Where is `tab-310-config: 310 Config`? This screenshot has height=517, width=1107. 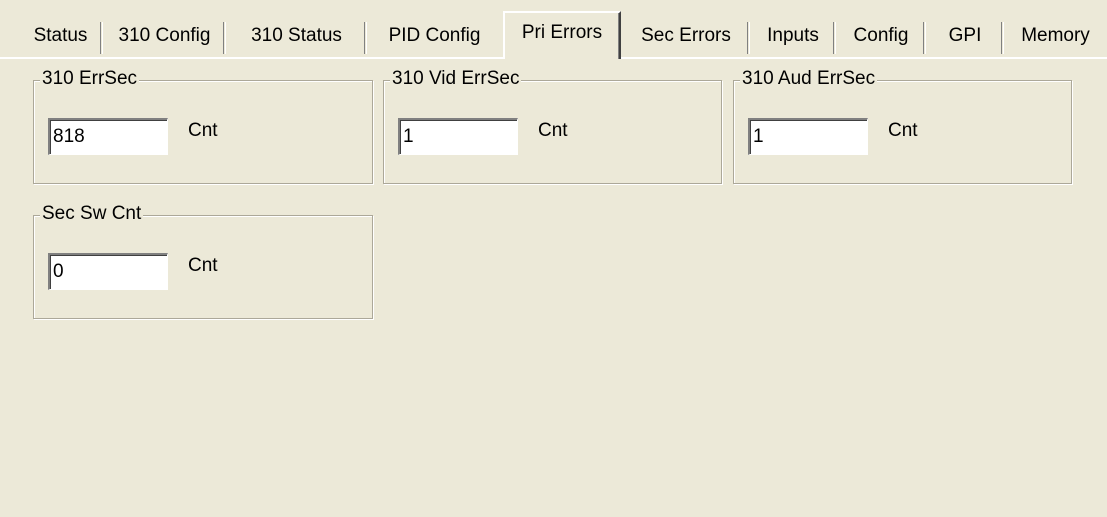 tab-310-config: 310 Config is located at coordinates (164, 37).